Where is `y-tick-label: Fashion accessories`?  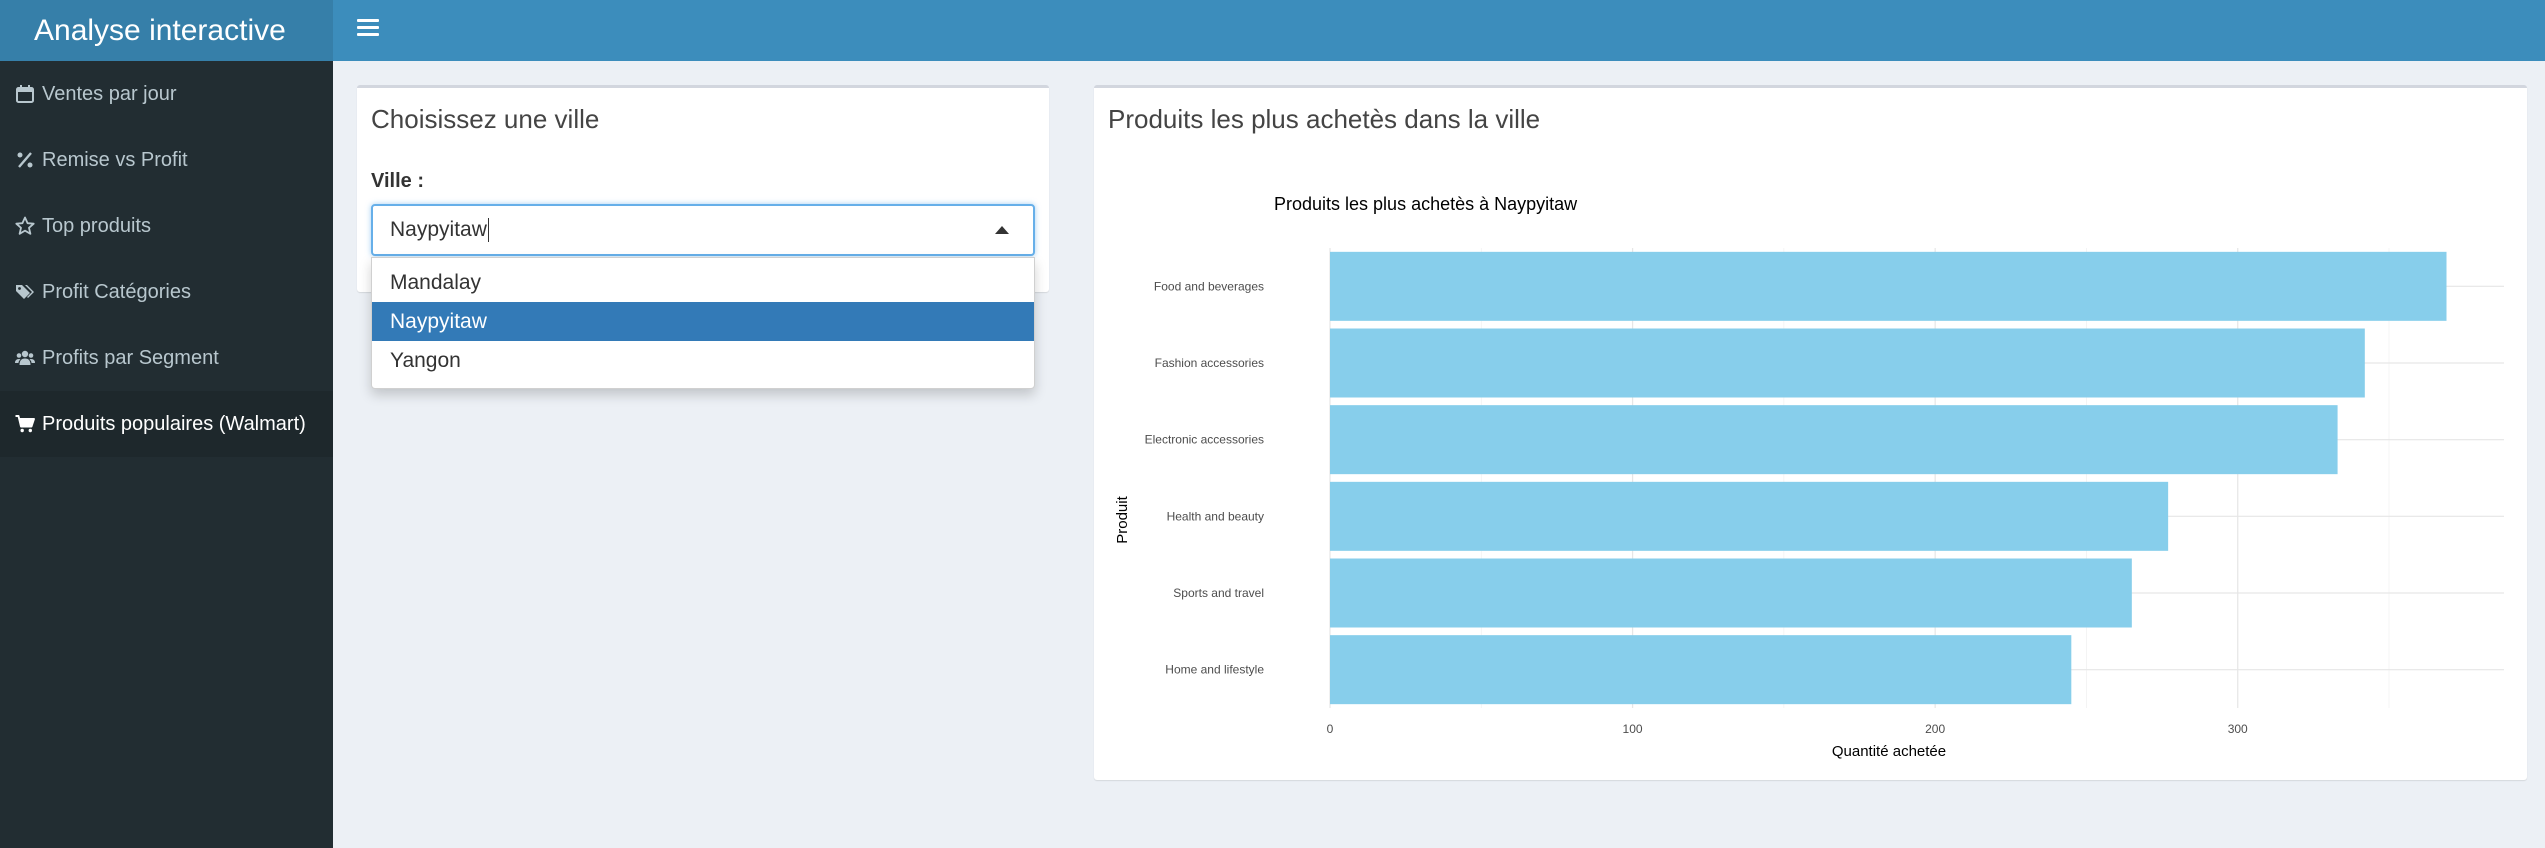 y-tick-label: Fashion accessories is located at coordinates (1209, 363).